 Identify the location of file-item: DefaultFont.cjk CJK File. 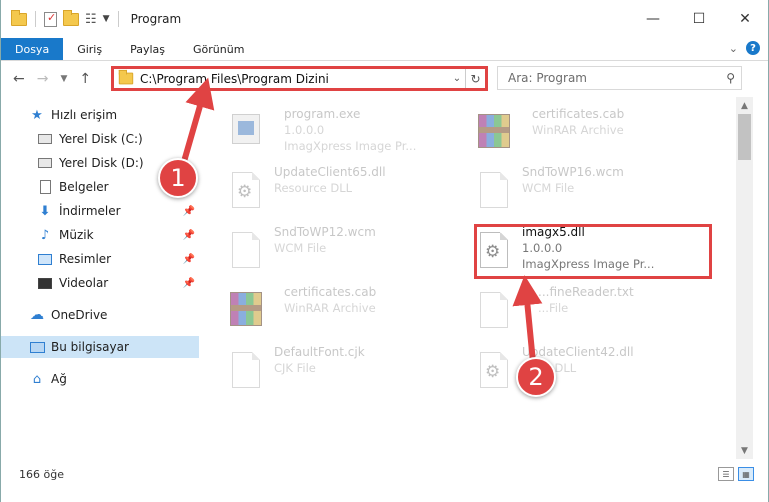
(326, 371).